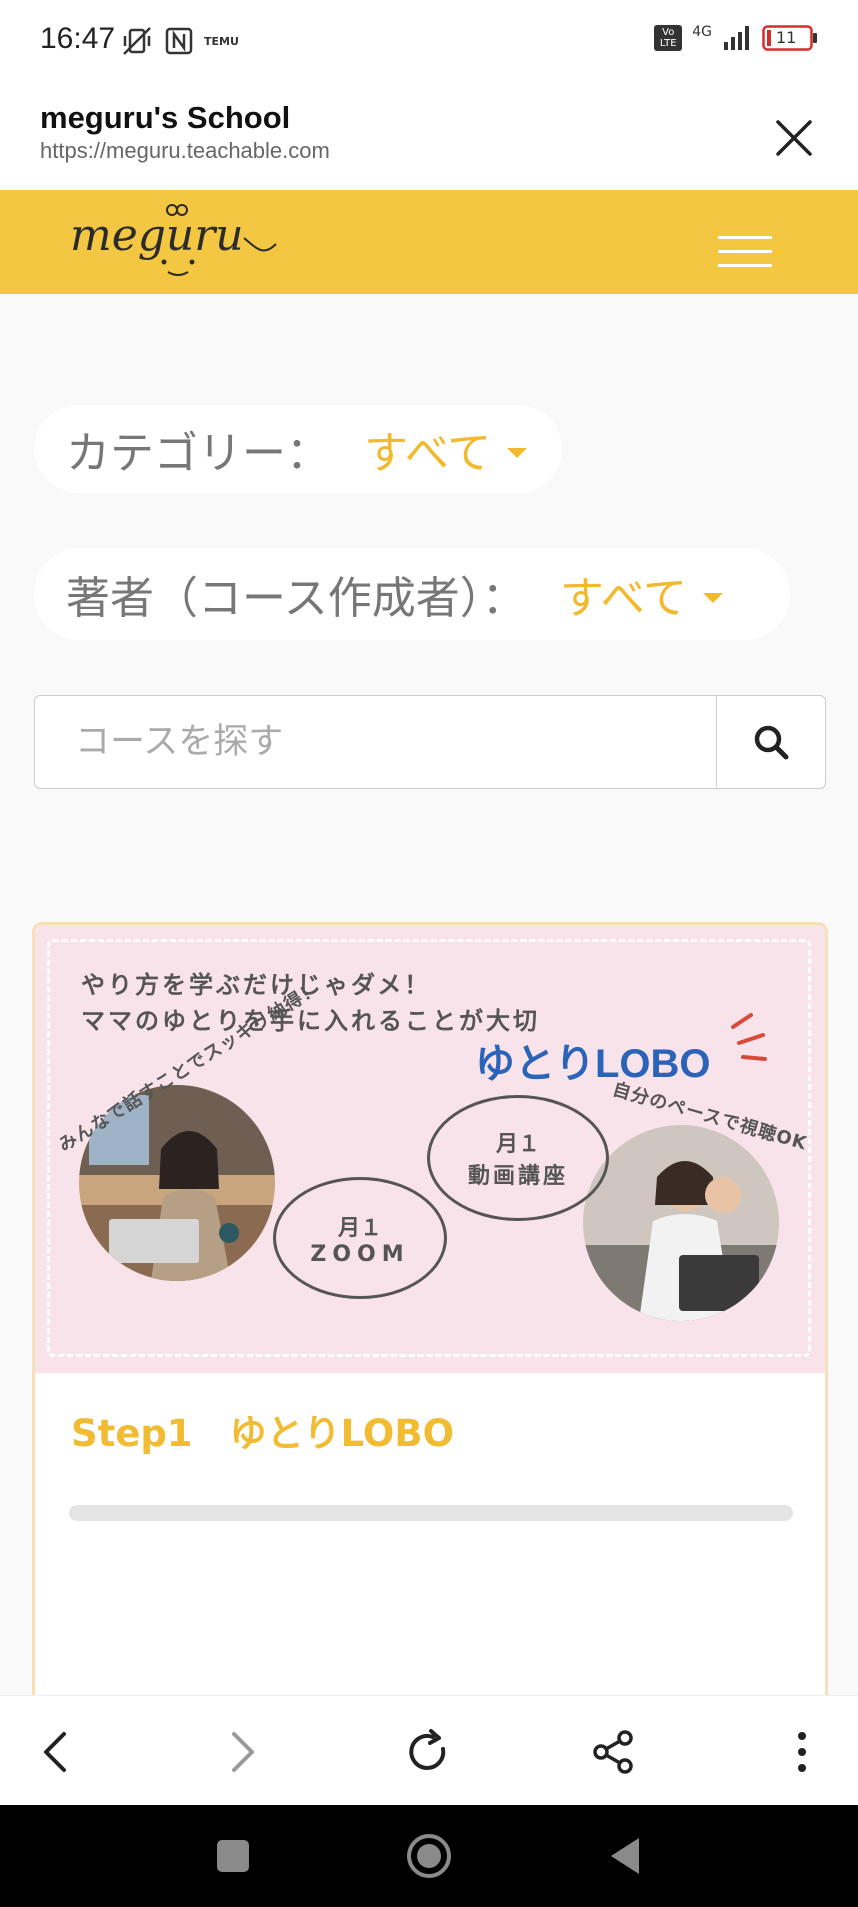  I want to click on more-vert-icon, so click(802, 1752).